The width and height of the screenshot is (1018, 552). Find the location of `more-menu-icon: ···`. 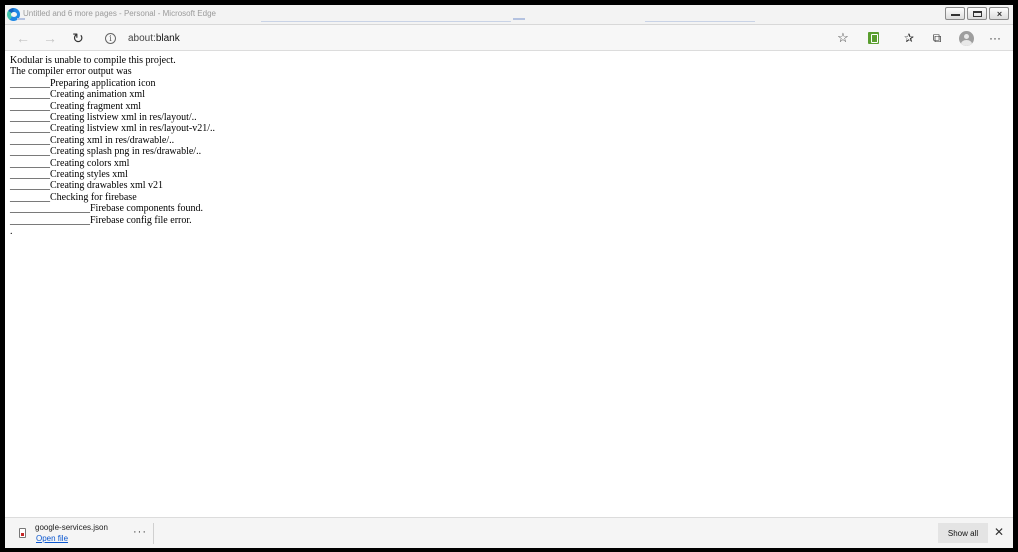

more-menu-icon: ··· is located at coordinates (995, 38).